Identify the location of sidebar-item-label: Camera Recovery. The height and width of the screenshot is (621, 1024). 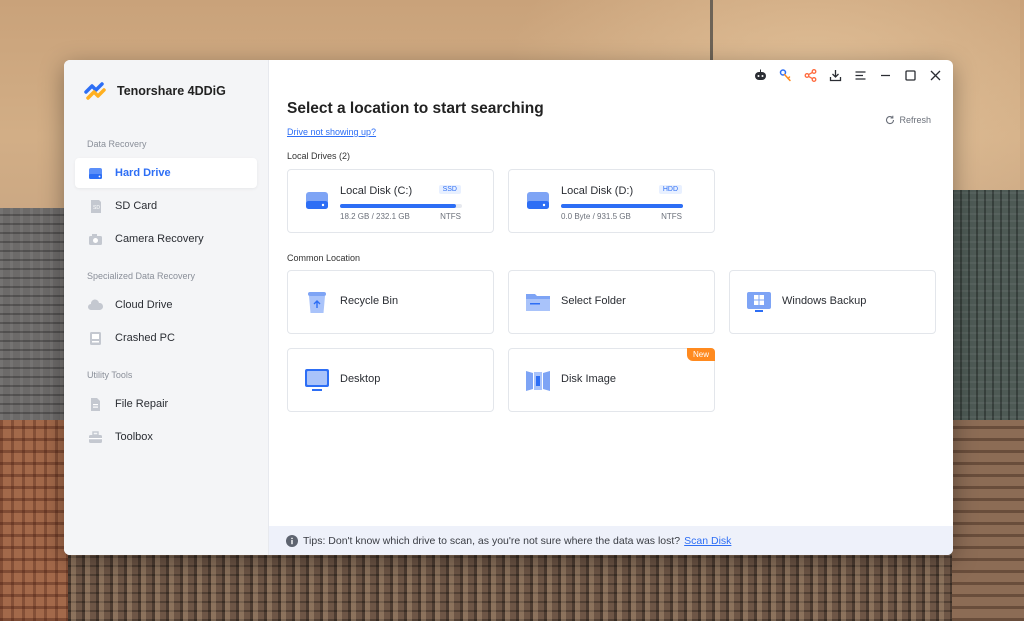
(159, 239).